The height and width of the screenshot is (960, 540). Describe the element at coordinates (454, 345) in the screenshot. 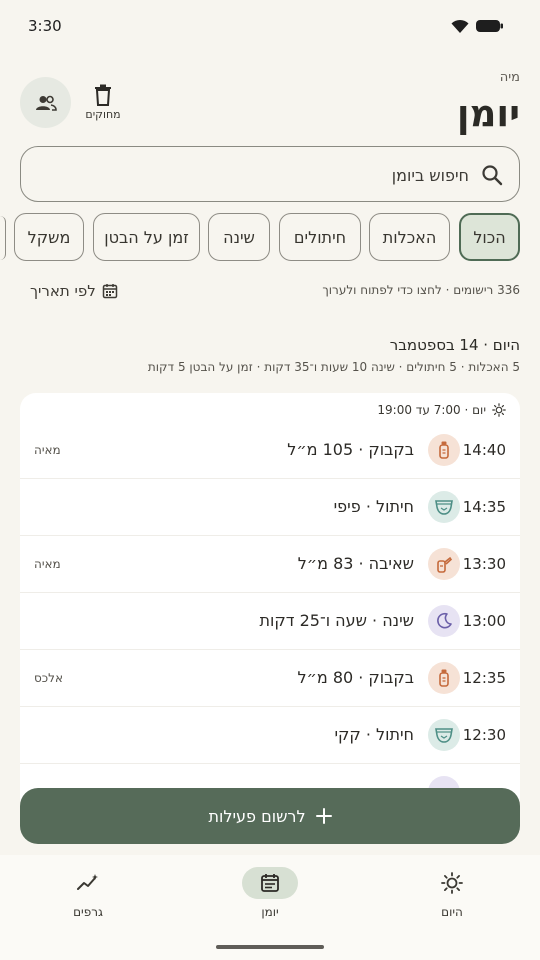

I see `day-title: היום · 14 בספטמבר` at that location.